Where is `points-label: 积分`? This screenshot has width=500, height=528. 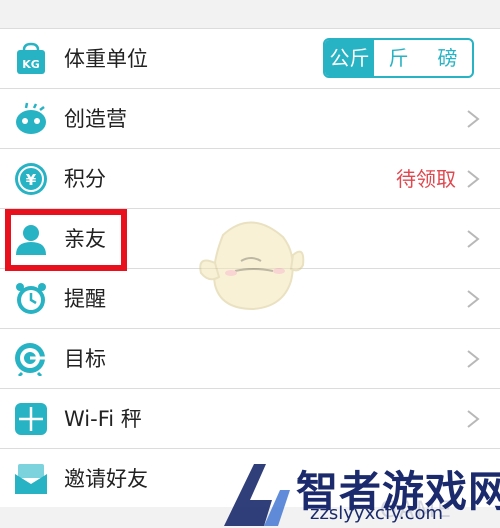 points-label: 积分 is located at coordinates (85, 179).